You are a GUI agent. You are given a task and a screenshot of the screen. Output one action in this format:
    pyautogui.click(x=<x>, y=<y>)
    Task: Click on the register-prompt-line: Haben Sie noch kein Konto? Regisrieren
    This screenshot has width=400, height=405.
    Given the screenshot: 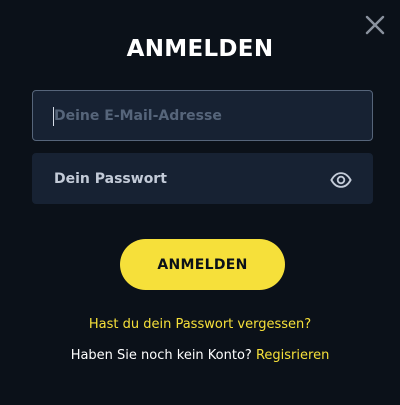 What is the action you would take?
    pyautogui.click(x=200, y=356)
    